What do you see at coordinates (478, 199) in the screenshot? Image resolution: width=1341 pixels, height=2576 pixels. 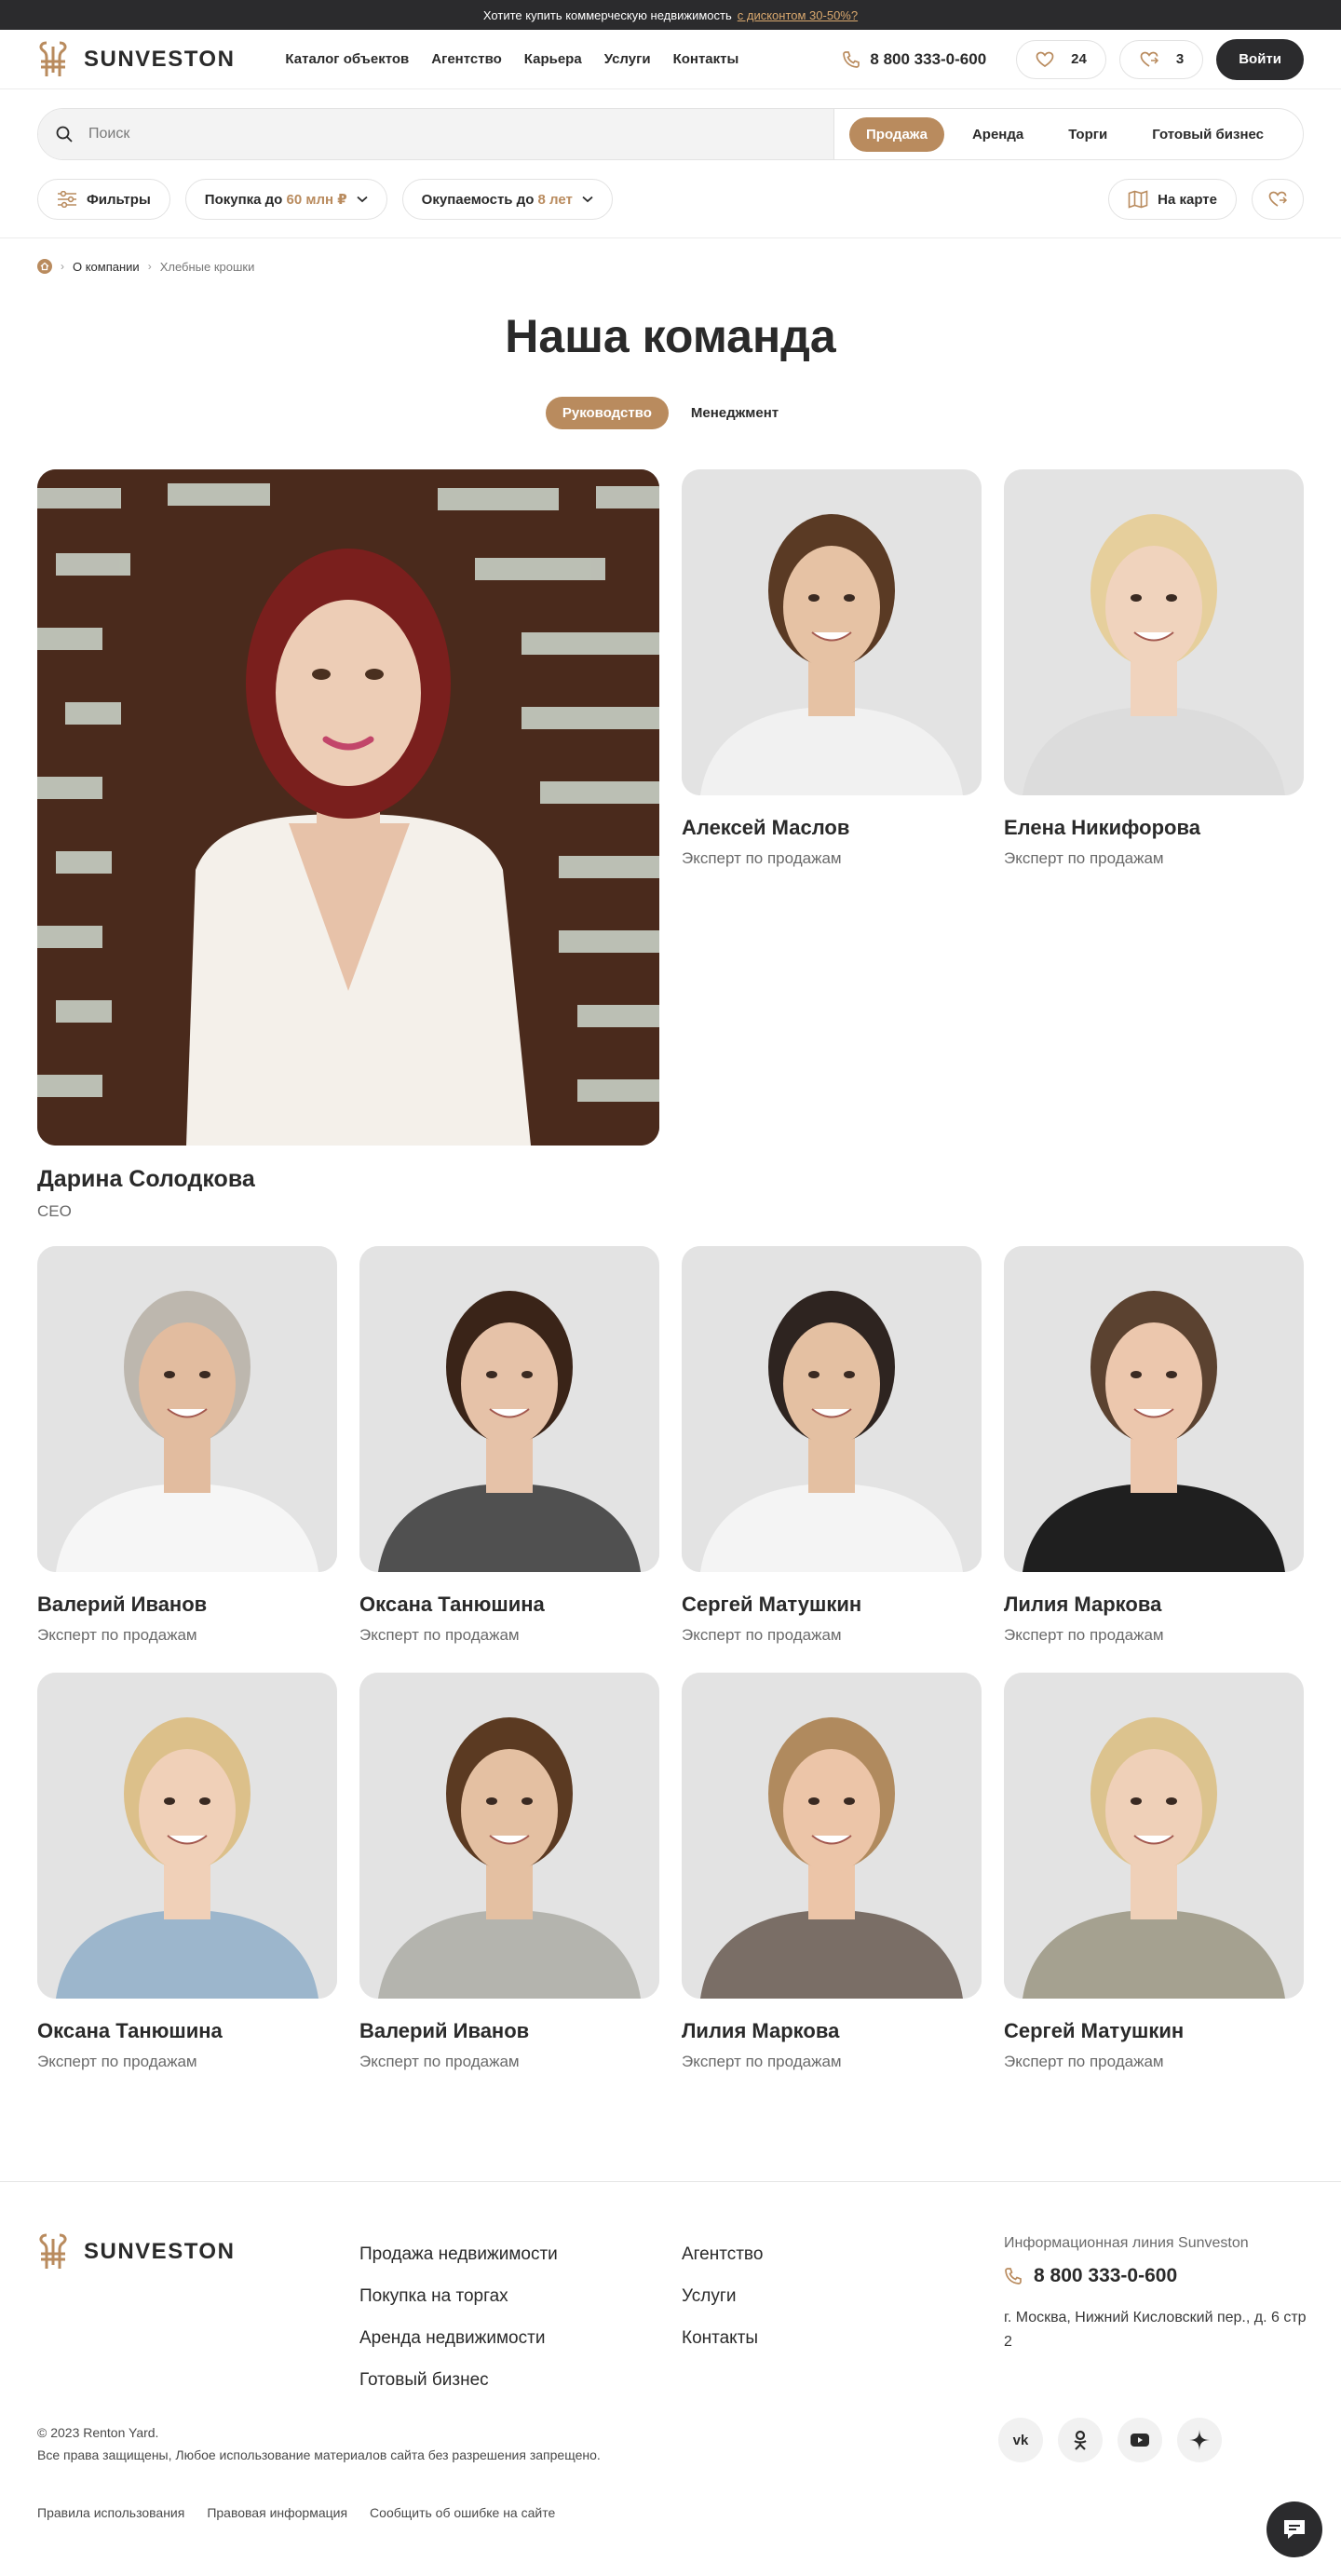 I see `payback-prefix: Окупаемость до` at bounding box center [478, 199].